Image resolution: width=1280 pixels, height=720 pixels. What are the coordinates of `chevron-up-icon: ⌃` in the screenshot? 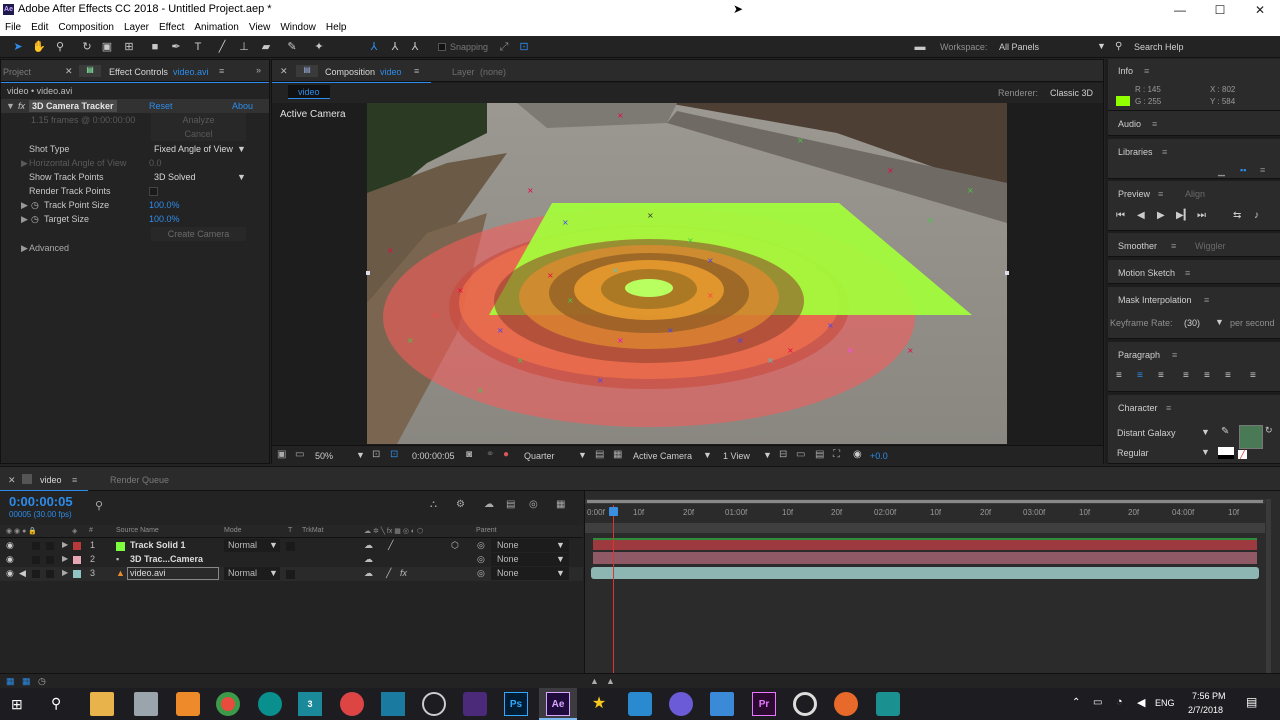 It's located at (1076, 702).